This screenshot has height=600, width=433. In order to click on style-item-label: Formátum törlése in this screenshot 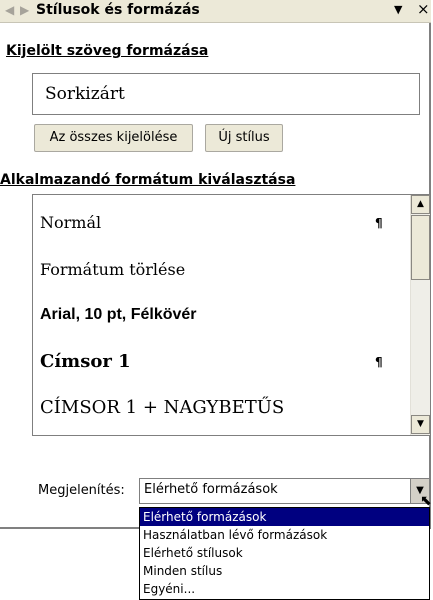, I will do `click(113, 269)`.